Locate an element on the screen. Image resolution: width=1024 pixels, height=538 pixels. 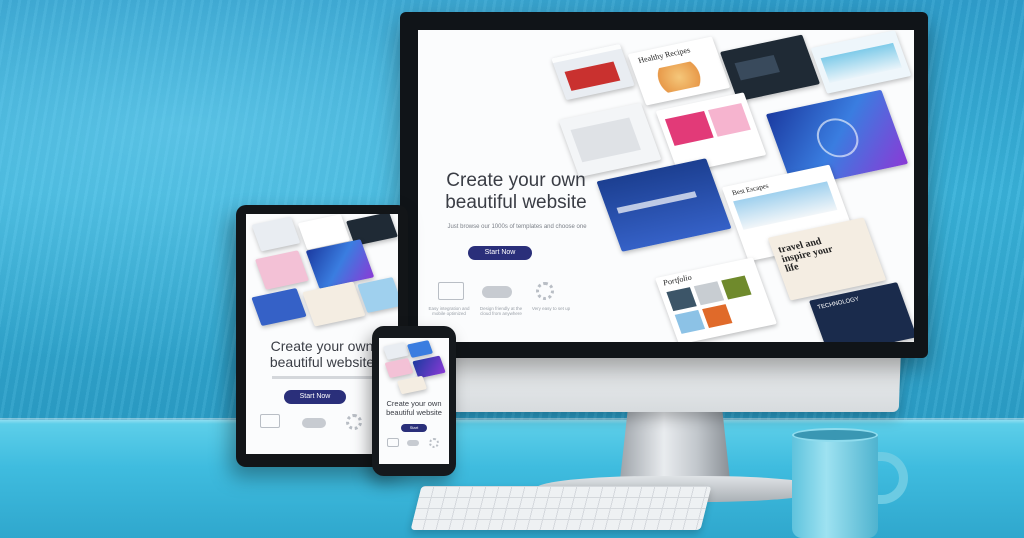
start-now-button: Start Now is located at coordinates (500, 253).